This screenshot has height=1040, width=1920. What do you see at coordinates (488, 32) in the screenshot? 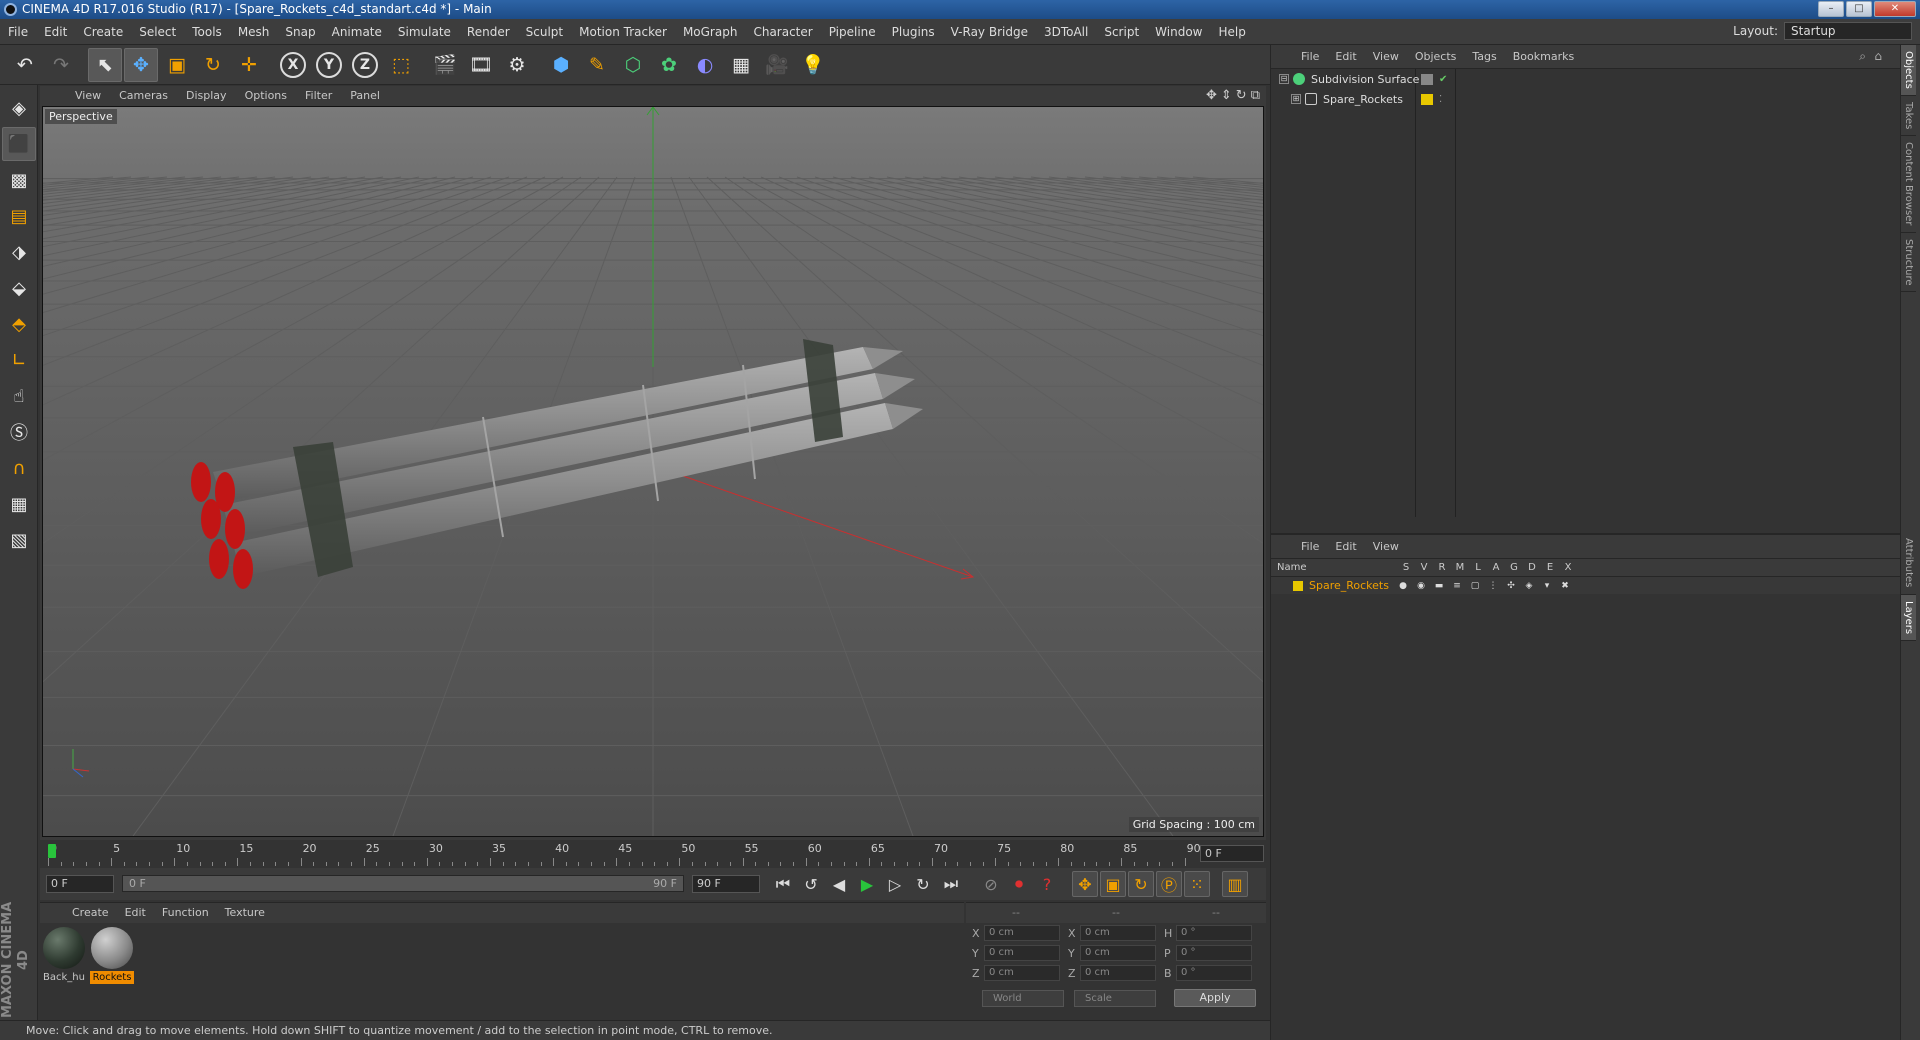
I see `menu-render: Render` at bounding box center [488, 32].